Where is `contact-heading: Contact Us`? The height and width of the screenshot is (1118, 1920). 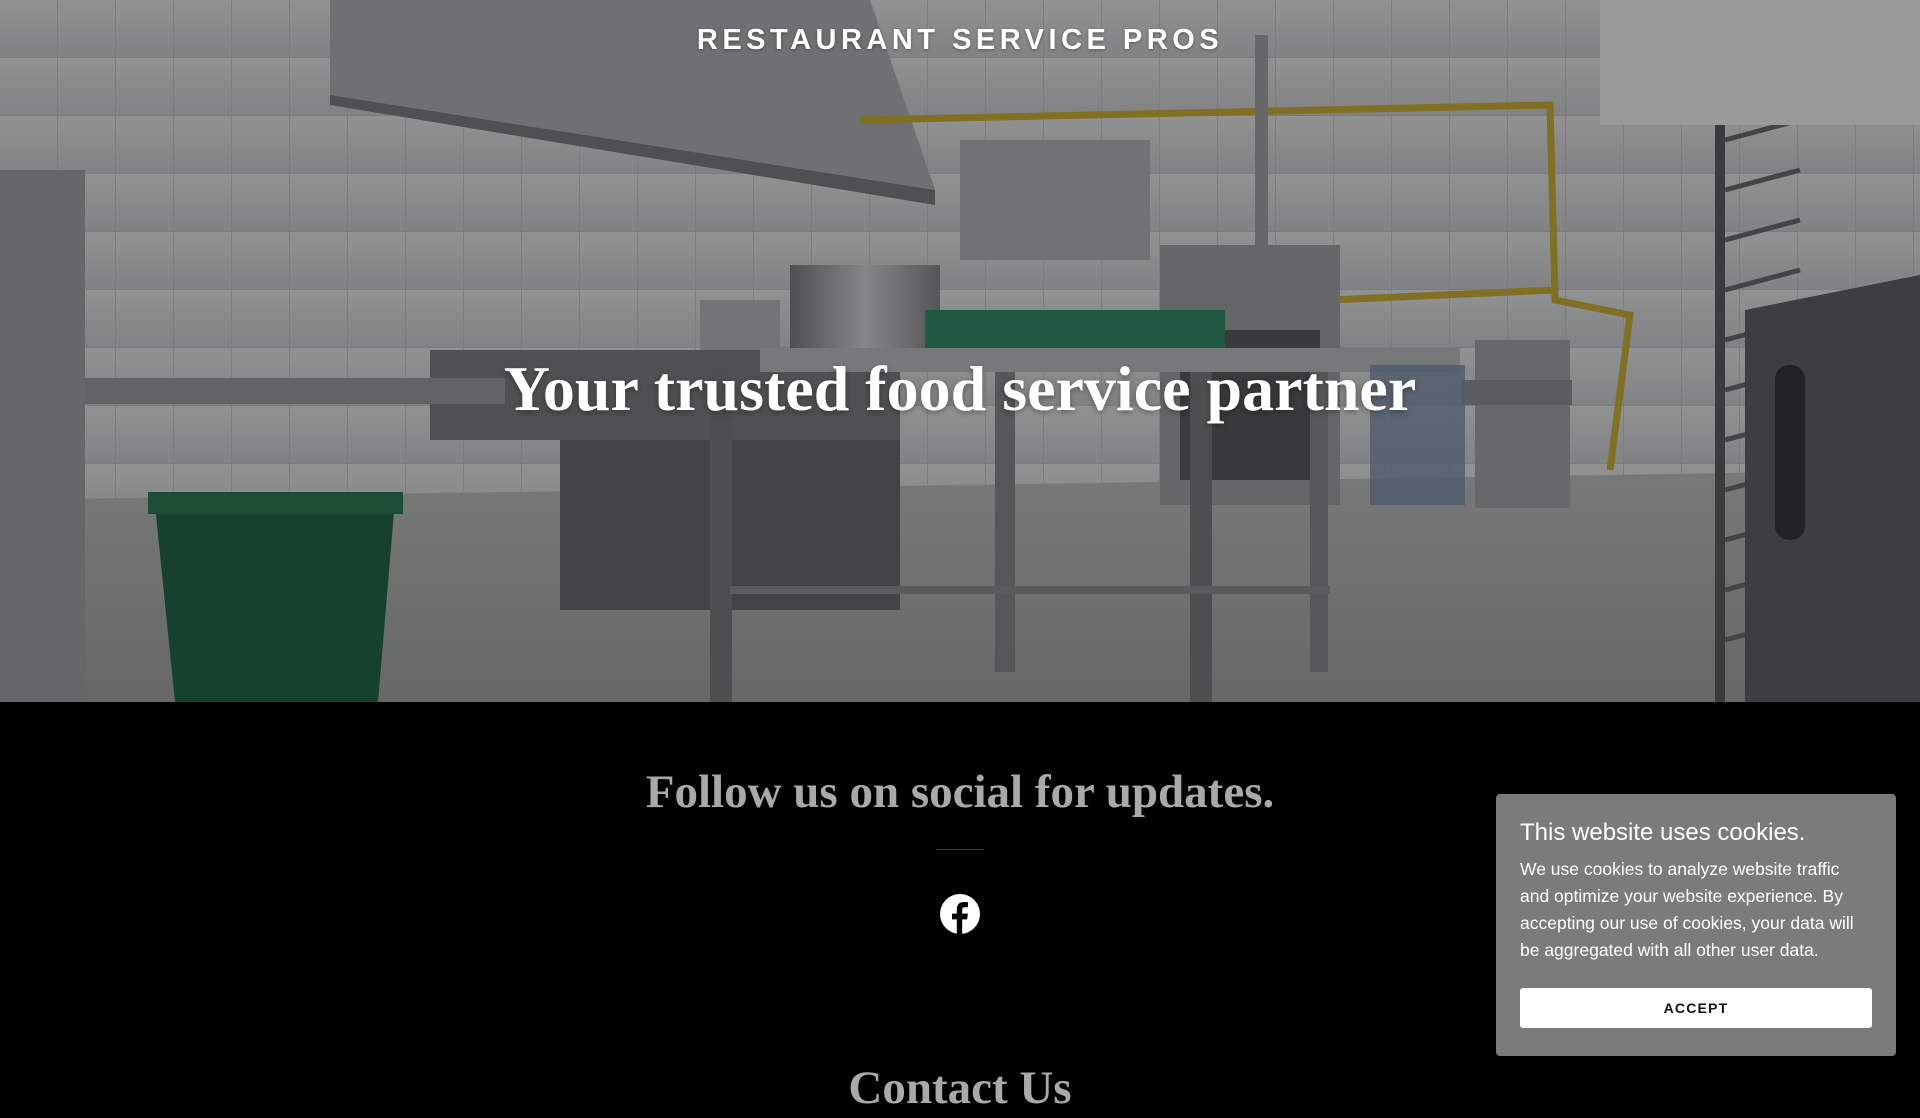
contact-heading: Contact Us is located at coordinates (960, 1088).